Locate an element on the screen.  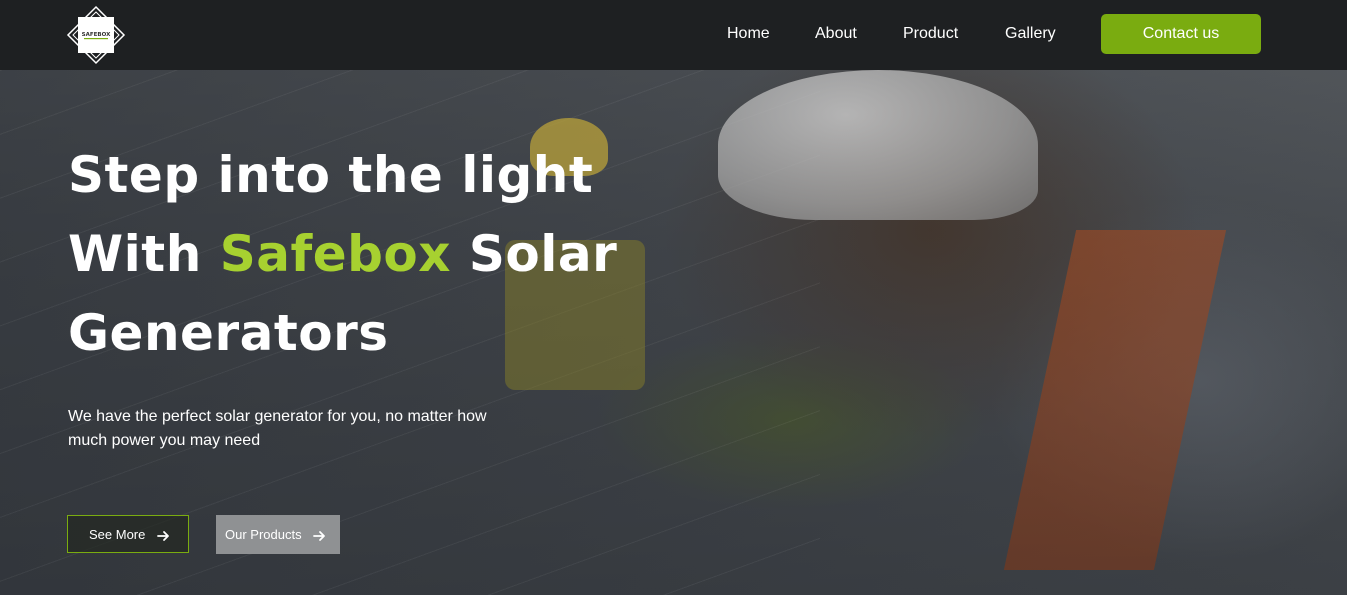
hero-title-line2-prefix: With is located at coordinates (144, 254).